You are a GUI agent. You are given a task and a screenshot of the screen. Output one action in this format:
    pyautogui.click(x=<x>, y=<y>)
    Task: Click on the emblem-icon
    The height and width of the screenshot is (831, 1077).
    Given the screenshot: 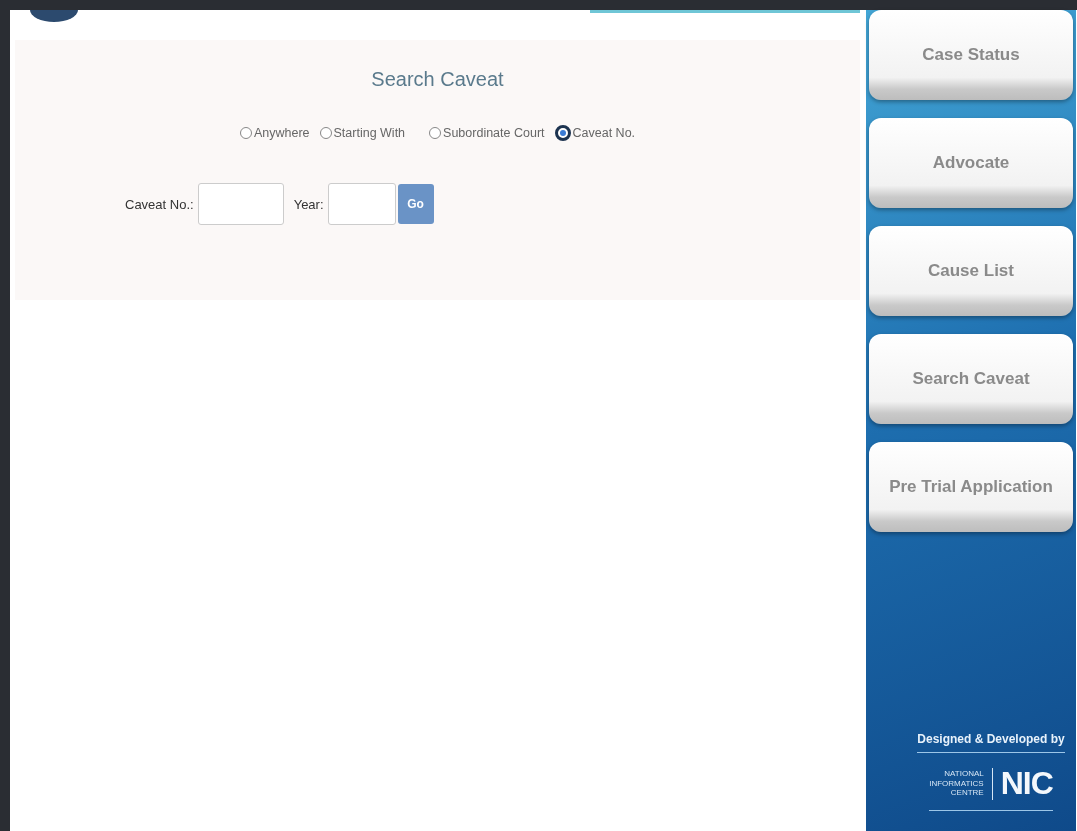 What is the action you would take?
    pyautogui.click(x=54, y=16)
    